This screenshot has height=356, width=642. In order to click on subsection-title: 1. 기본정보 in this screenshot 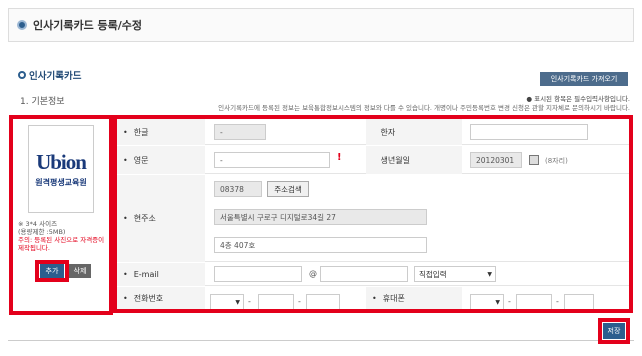, I will do `click(42, 102)`.